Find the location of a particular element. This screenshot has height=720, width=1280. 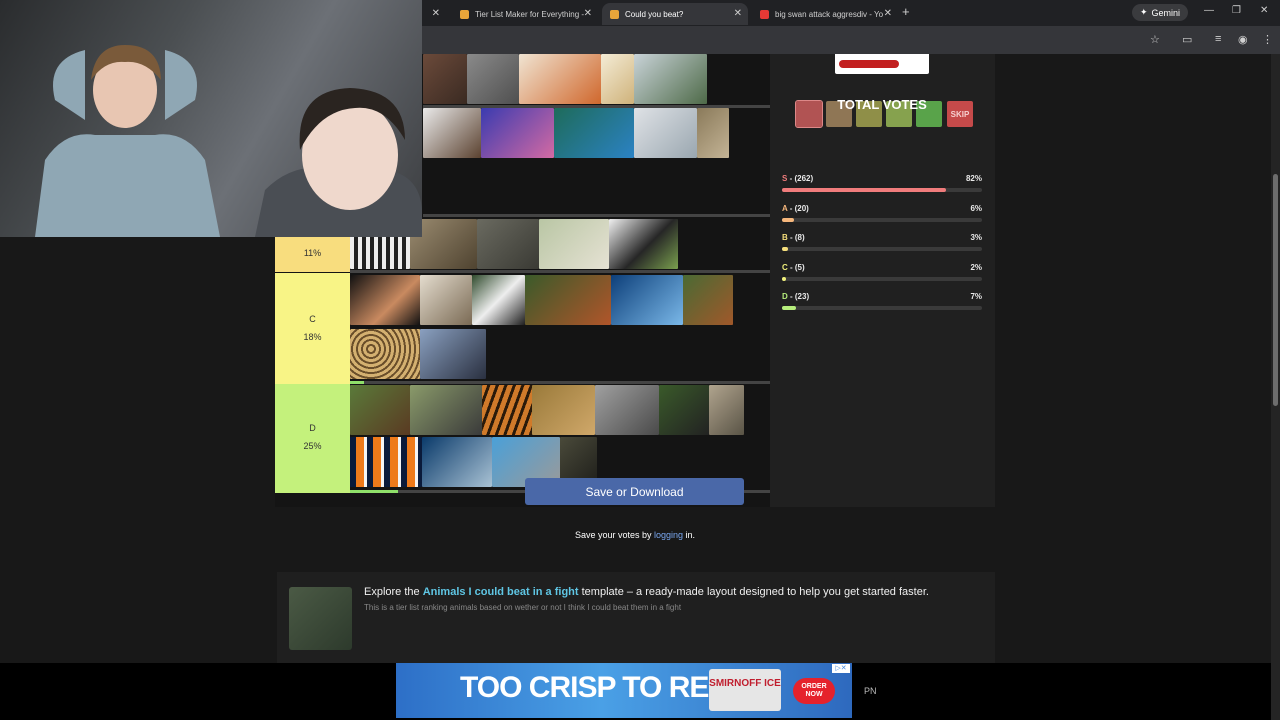

owl-image is located at coordinates (713, 133).